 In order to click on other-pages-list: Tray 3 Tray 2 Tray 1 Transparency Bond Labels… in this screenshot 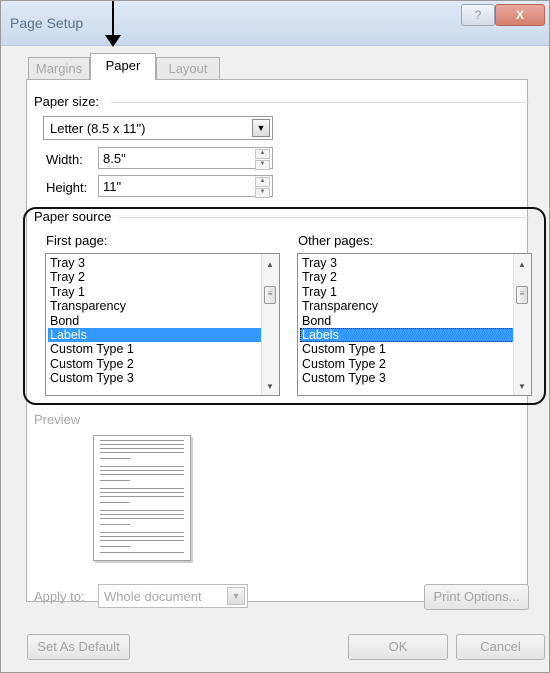, I will do `click(414, 324)`.